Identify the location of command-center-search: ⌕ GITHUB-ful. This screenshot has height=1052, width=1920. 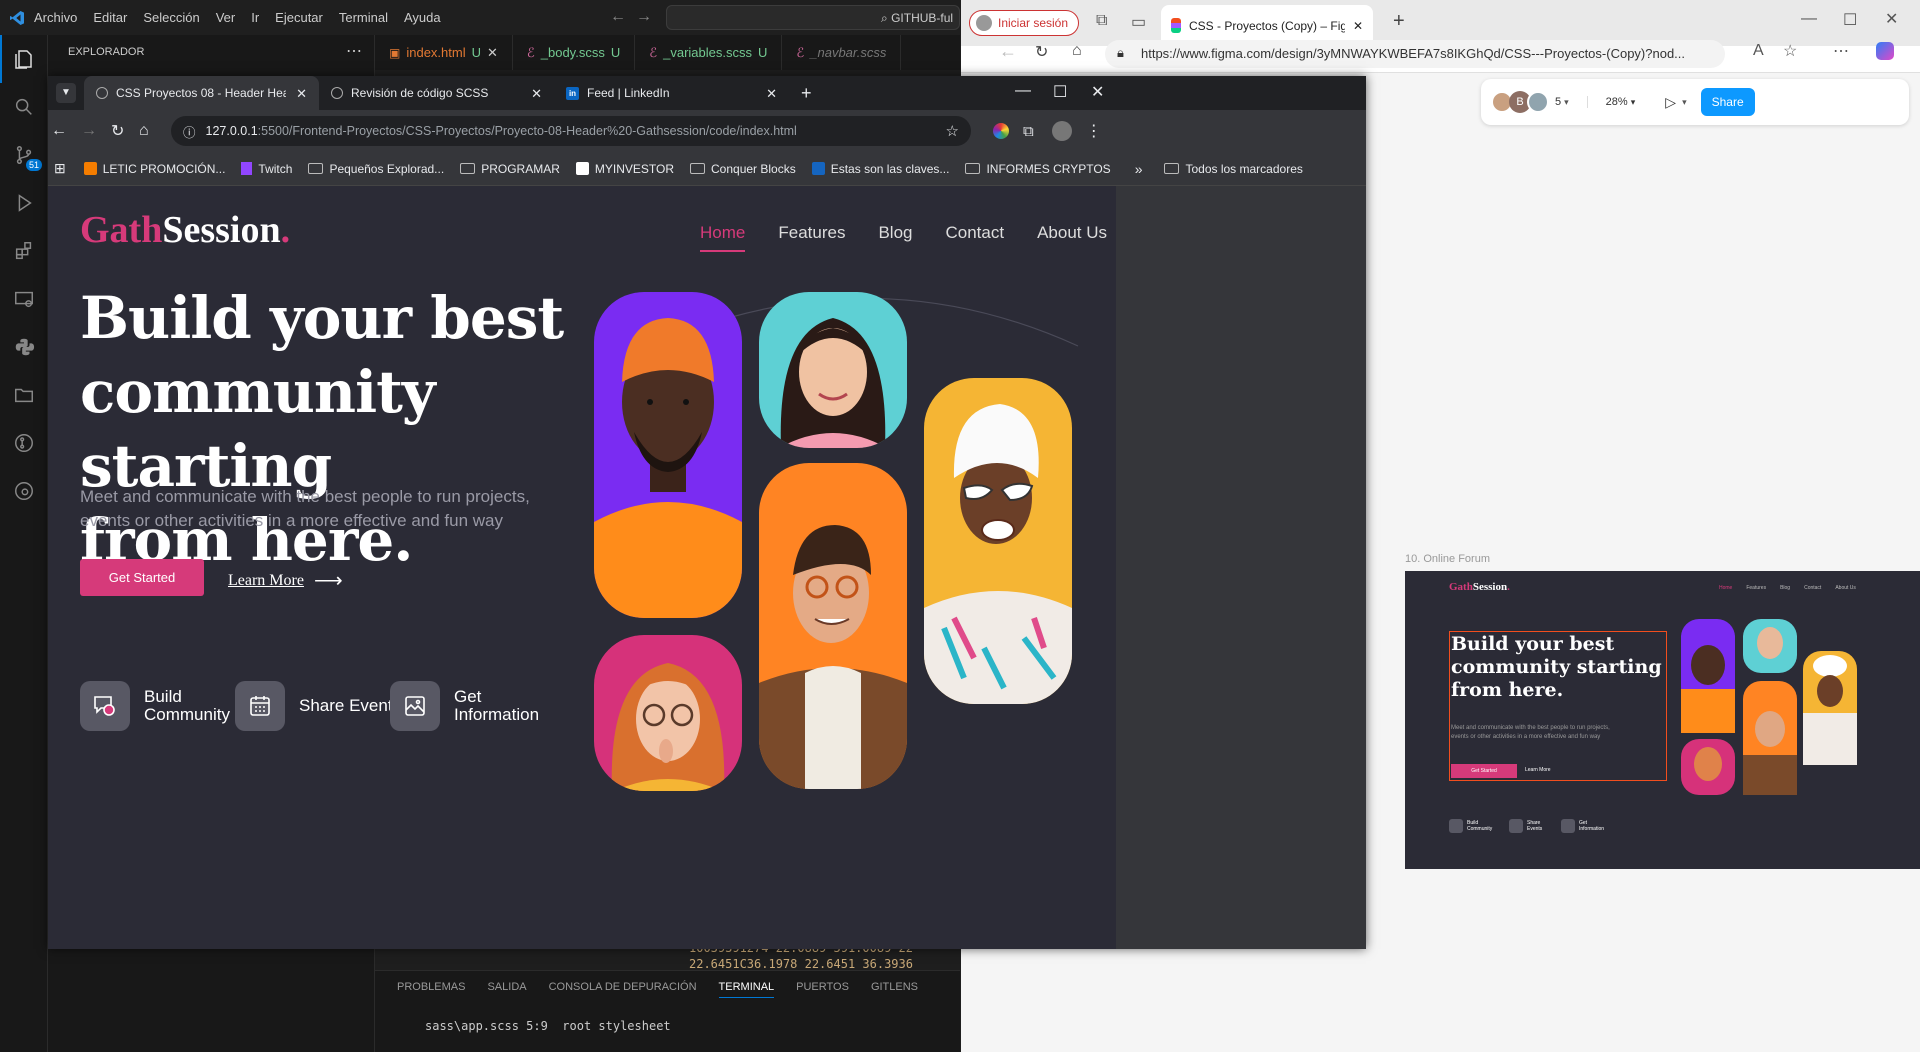
(813, 17).